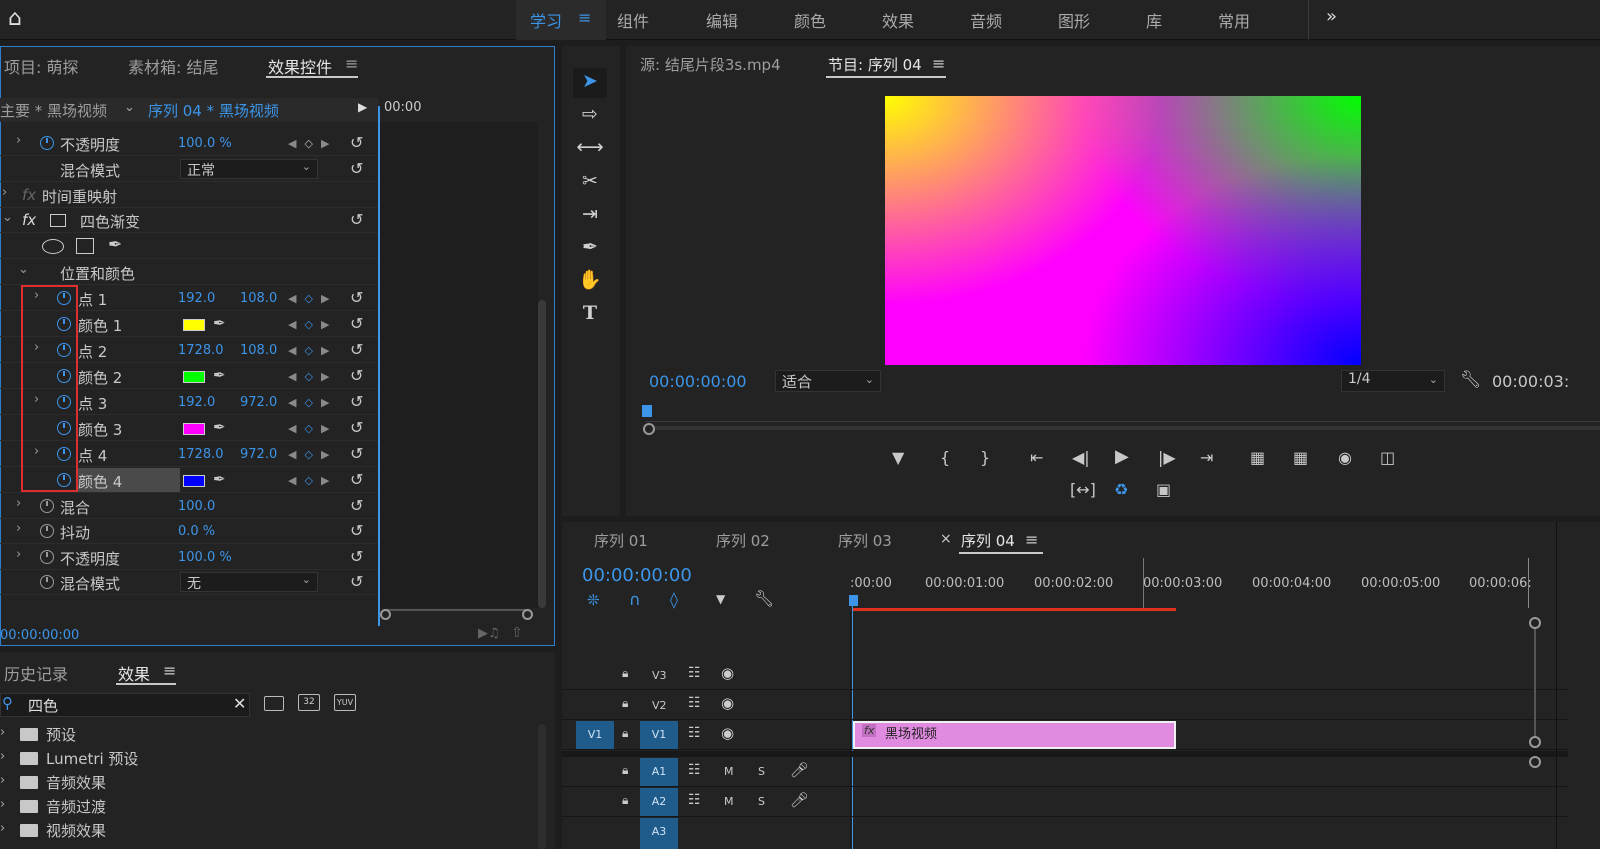 This screenshot has height=849, width=1600. I want to click on yuv-effects-icon: YUV, so click(345, 702).